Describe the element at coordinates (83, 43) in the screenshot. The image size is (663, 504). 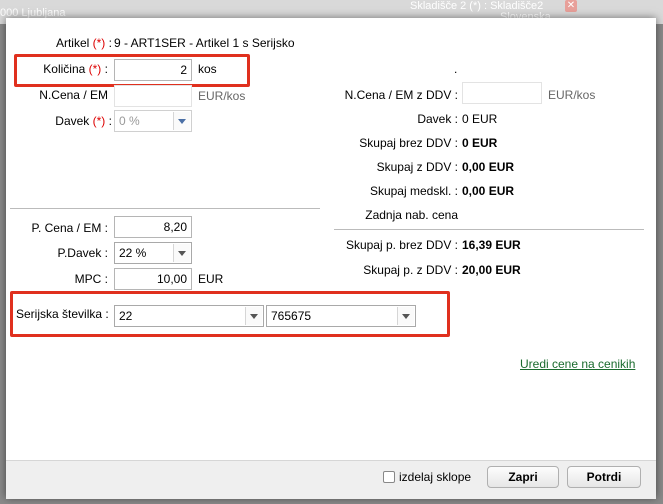
I see `artikel-label: Artikel (*) :` at that location.